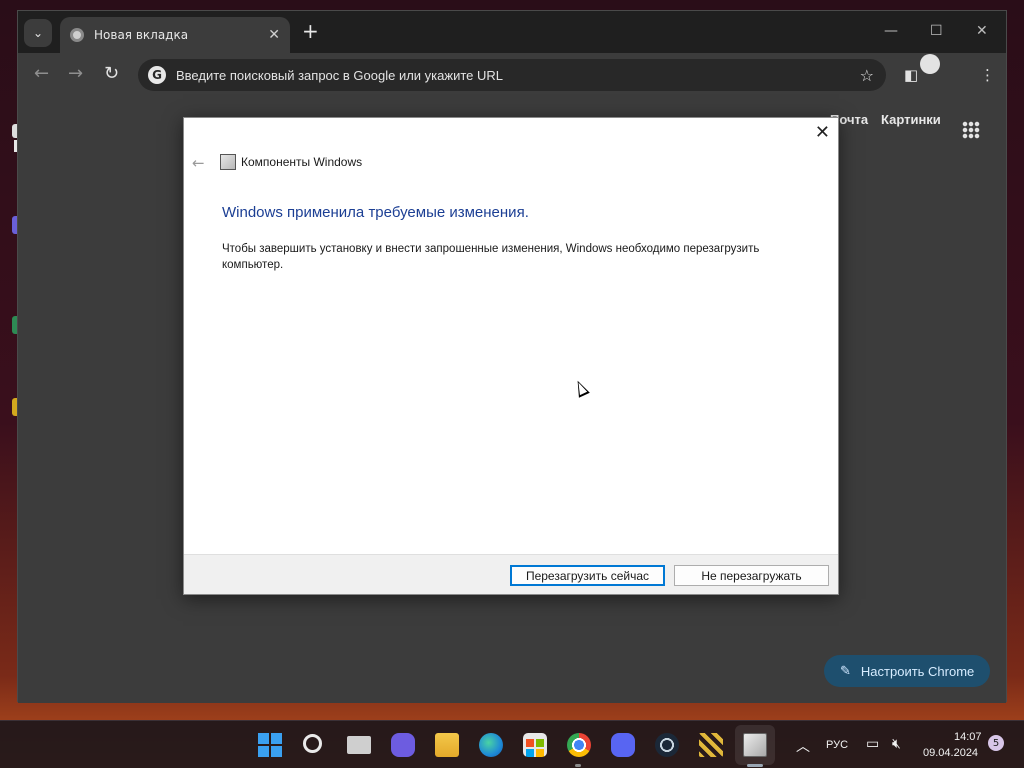 This screenshot has height=768, width=1024. Describe the element at coordinates (891, 31) in the screenshot. I see `minimize-icon: —` at that location.